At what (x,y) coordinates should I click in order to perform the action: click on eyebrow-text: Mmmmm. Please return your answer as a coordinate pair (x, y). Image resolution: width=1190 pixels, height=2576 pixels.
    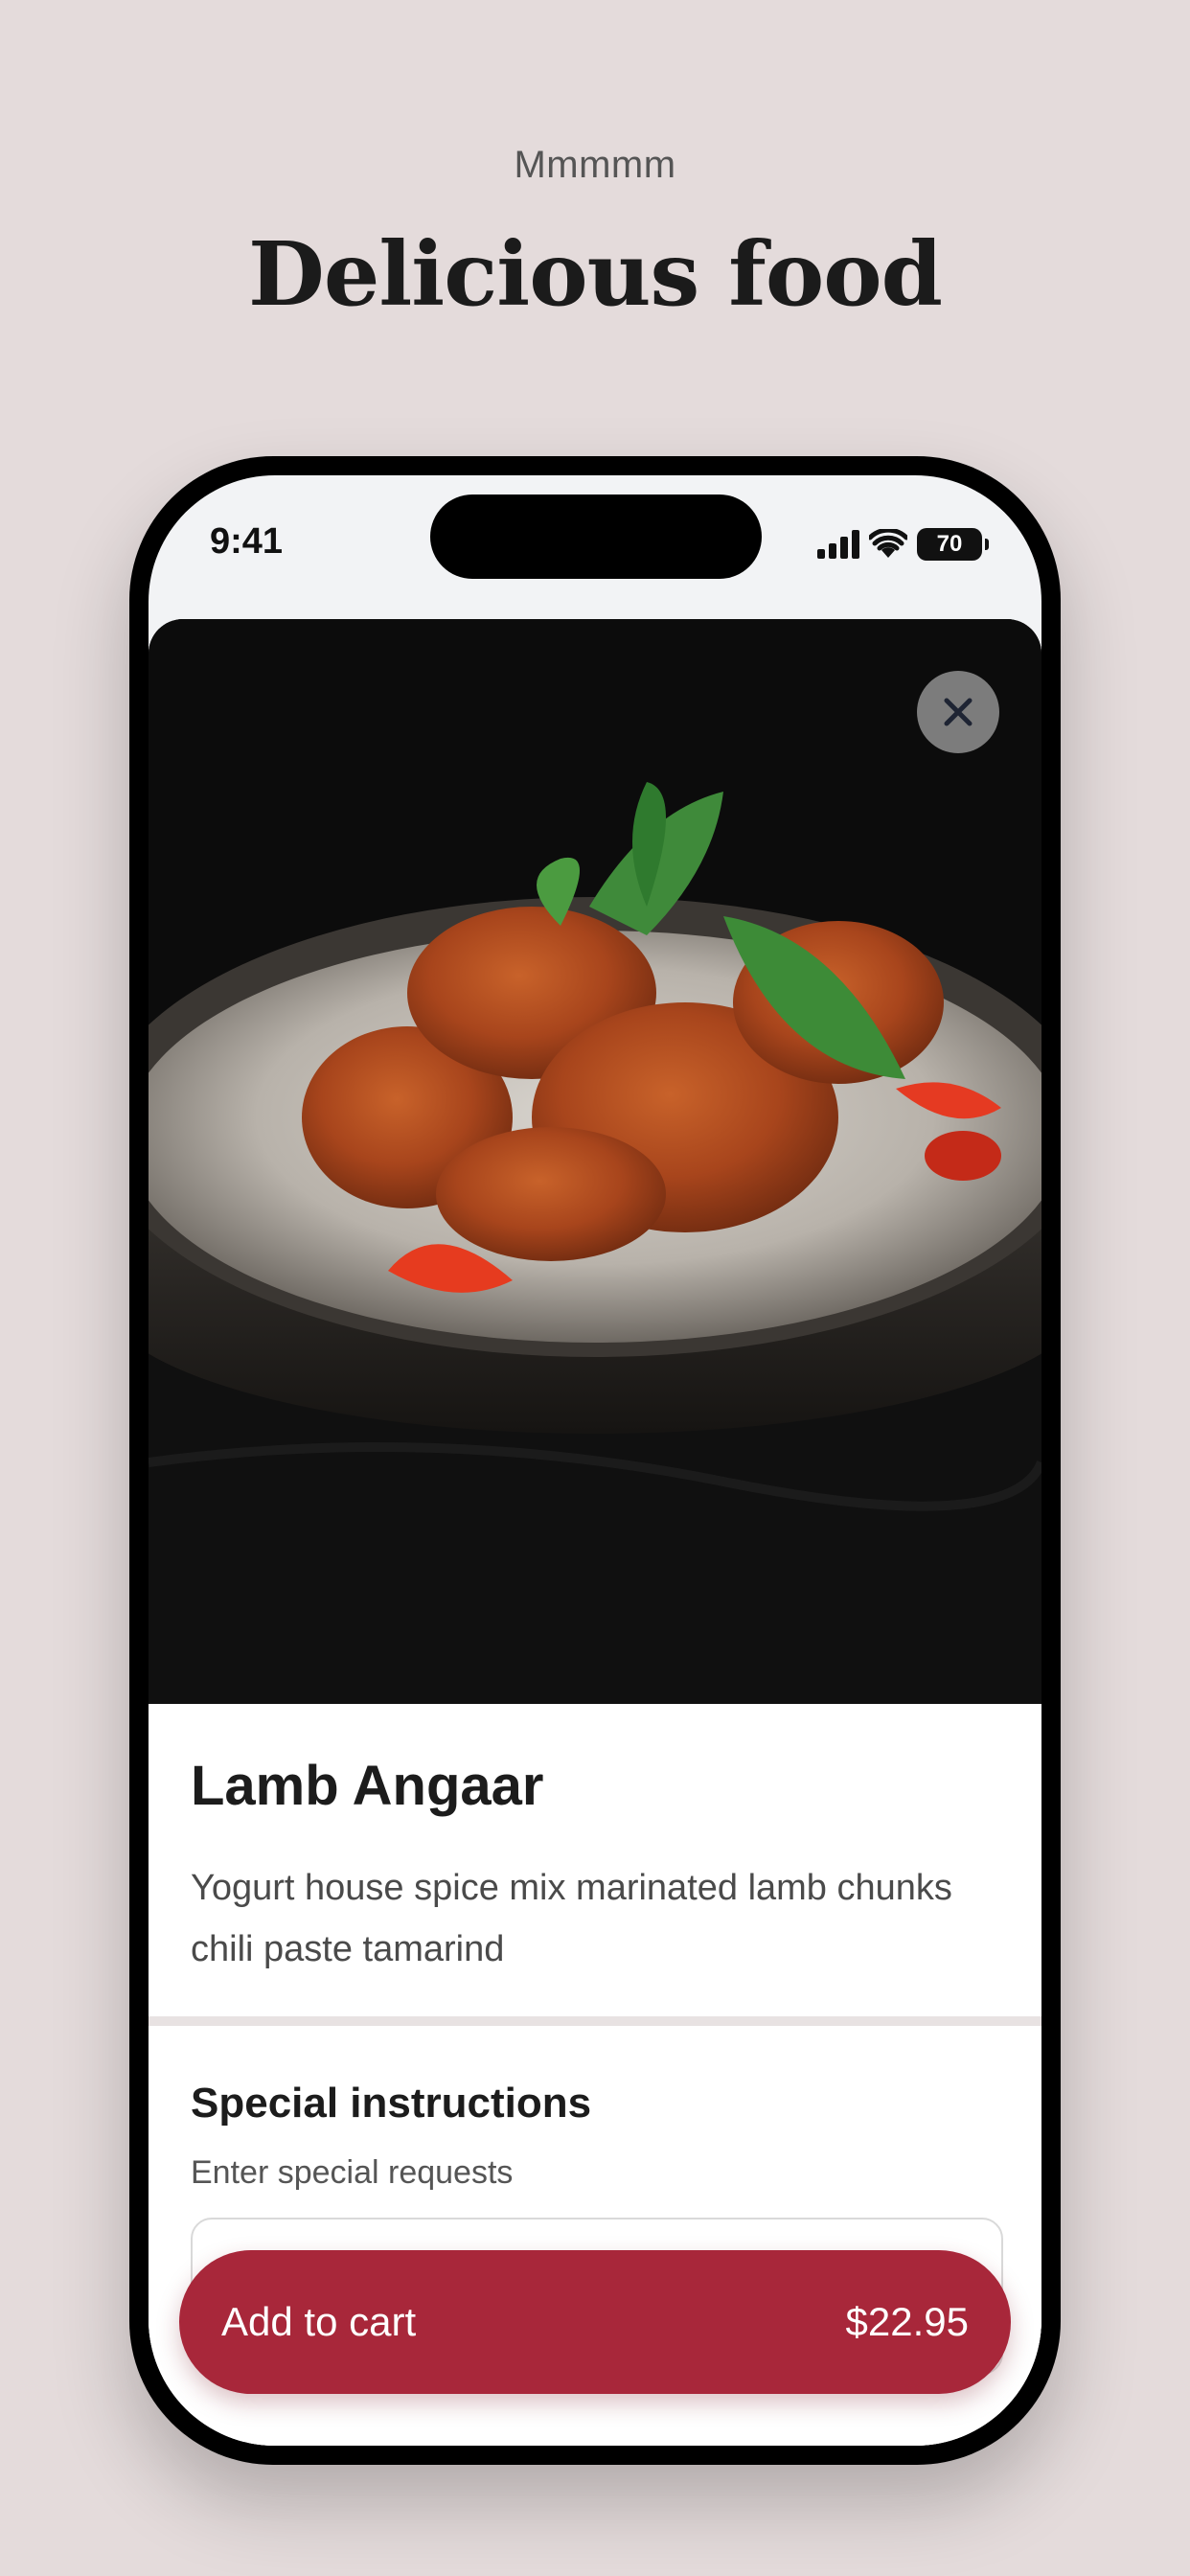
    Looking at the image, I should click on (595, 165).